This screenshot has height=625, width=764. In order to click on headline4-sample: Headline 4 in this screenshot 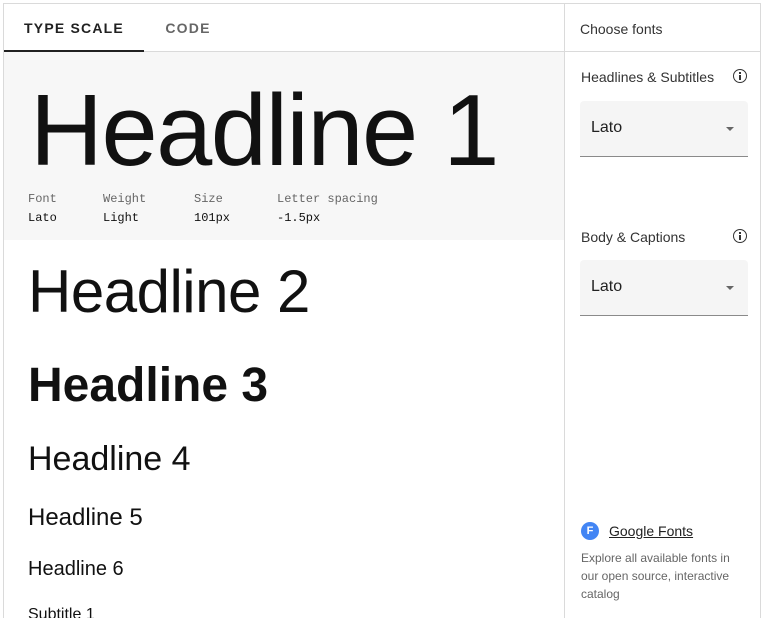, I will do `click(109, 459)`.